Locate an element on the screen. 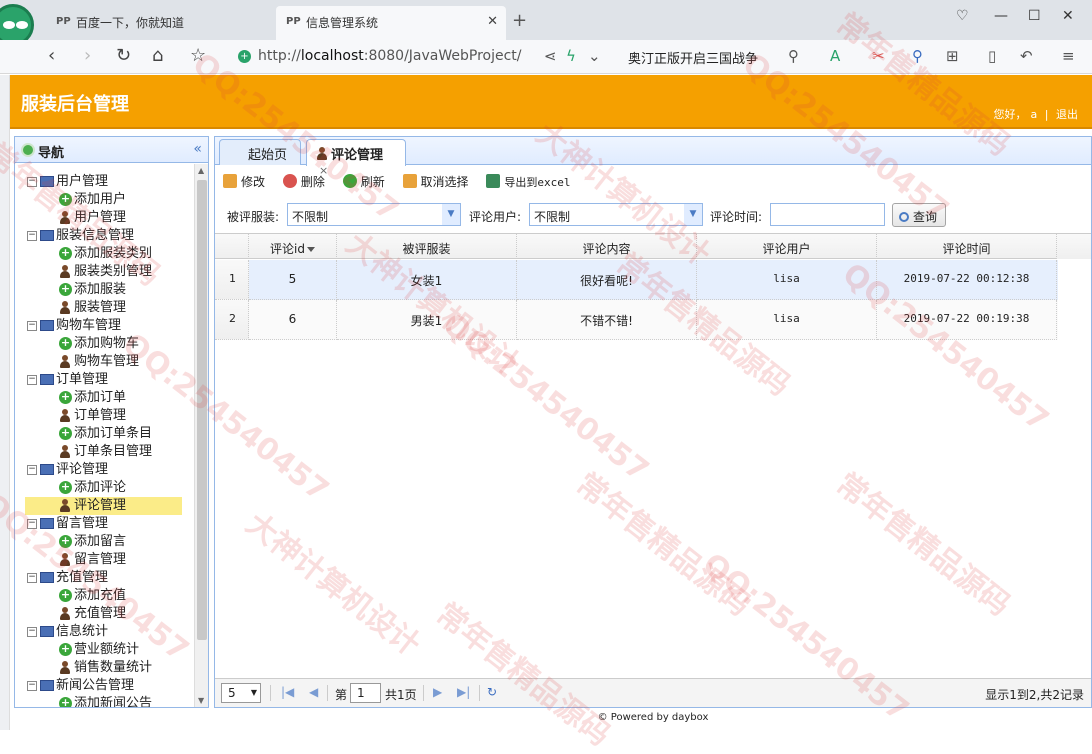  translate-icon: A is located at coordinates (835, 56).